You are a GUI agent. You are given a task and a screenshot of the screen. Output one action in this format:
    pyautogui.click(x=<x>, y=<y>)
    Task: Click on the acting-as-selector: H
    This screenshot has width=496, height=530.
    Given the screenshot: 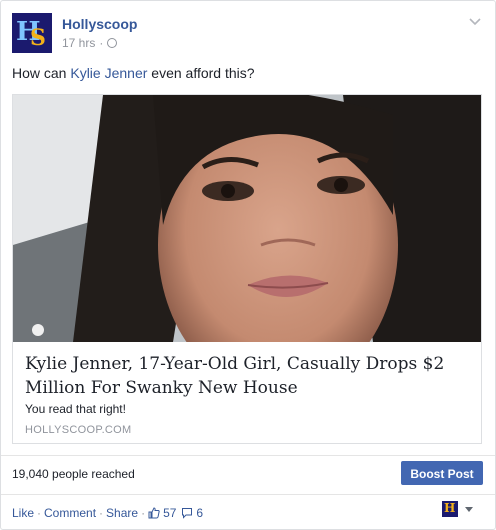 What is the action you would take?
    pyautogui.click(x=458, y=509)
    